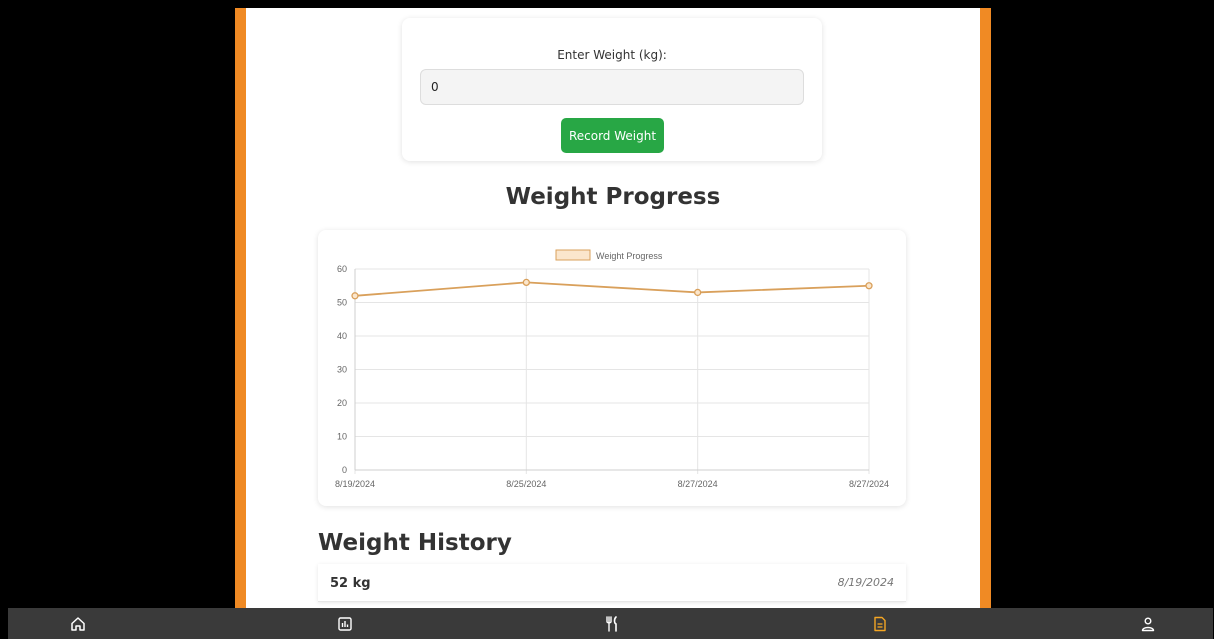 This screenshot has height=639, width=1214. I want to click on y-tick-label: 60, so click(342, 269).